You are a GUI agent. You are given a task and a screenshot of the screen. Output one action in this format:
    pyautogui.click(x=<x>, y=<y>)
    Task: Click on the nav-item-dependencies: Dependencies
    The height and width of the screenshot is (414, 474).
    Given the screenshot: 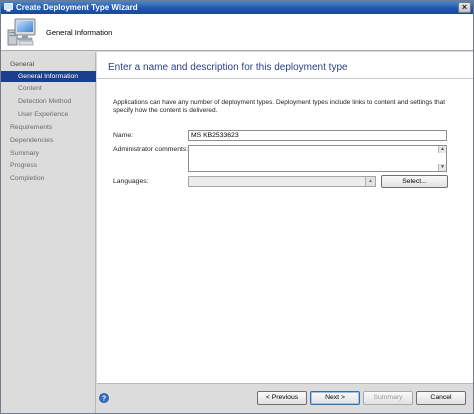 What is the action you would take?
    pyautogui.click(x=48, y=140)
    